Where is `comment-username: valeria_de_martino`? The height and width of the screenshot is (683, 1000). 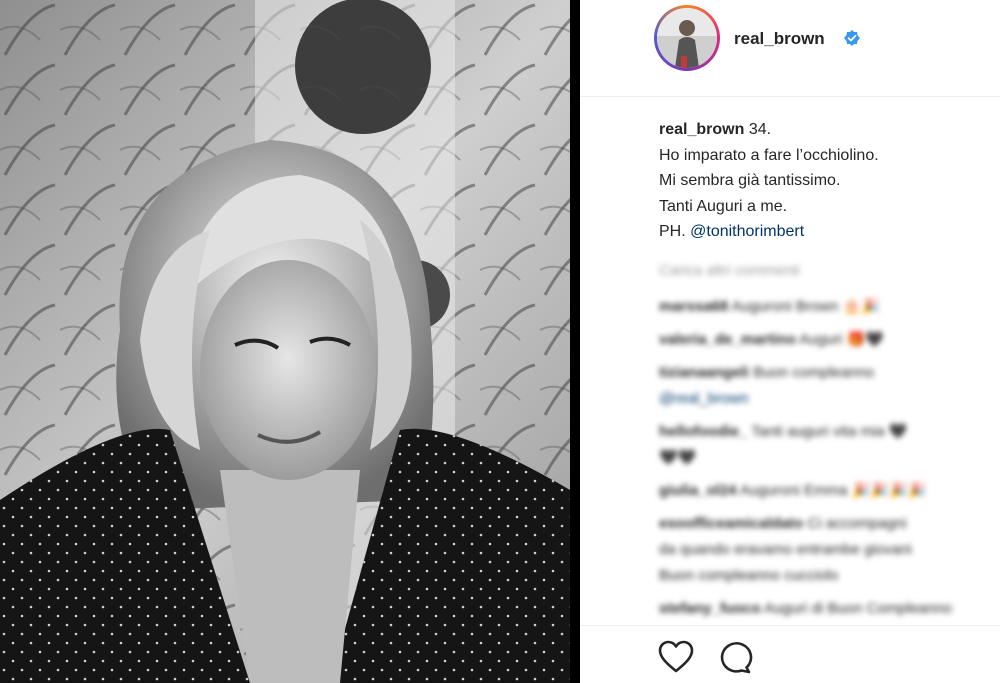 comment-username: valeria_de_martino is located at coordinates (727, 339).